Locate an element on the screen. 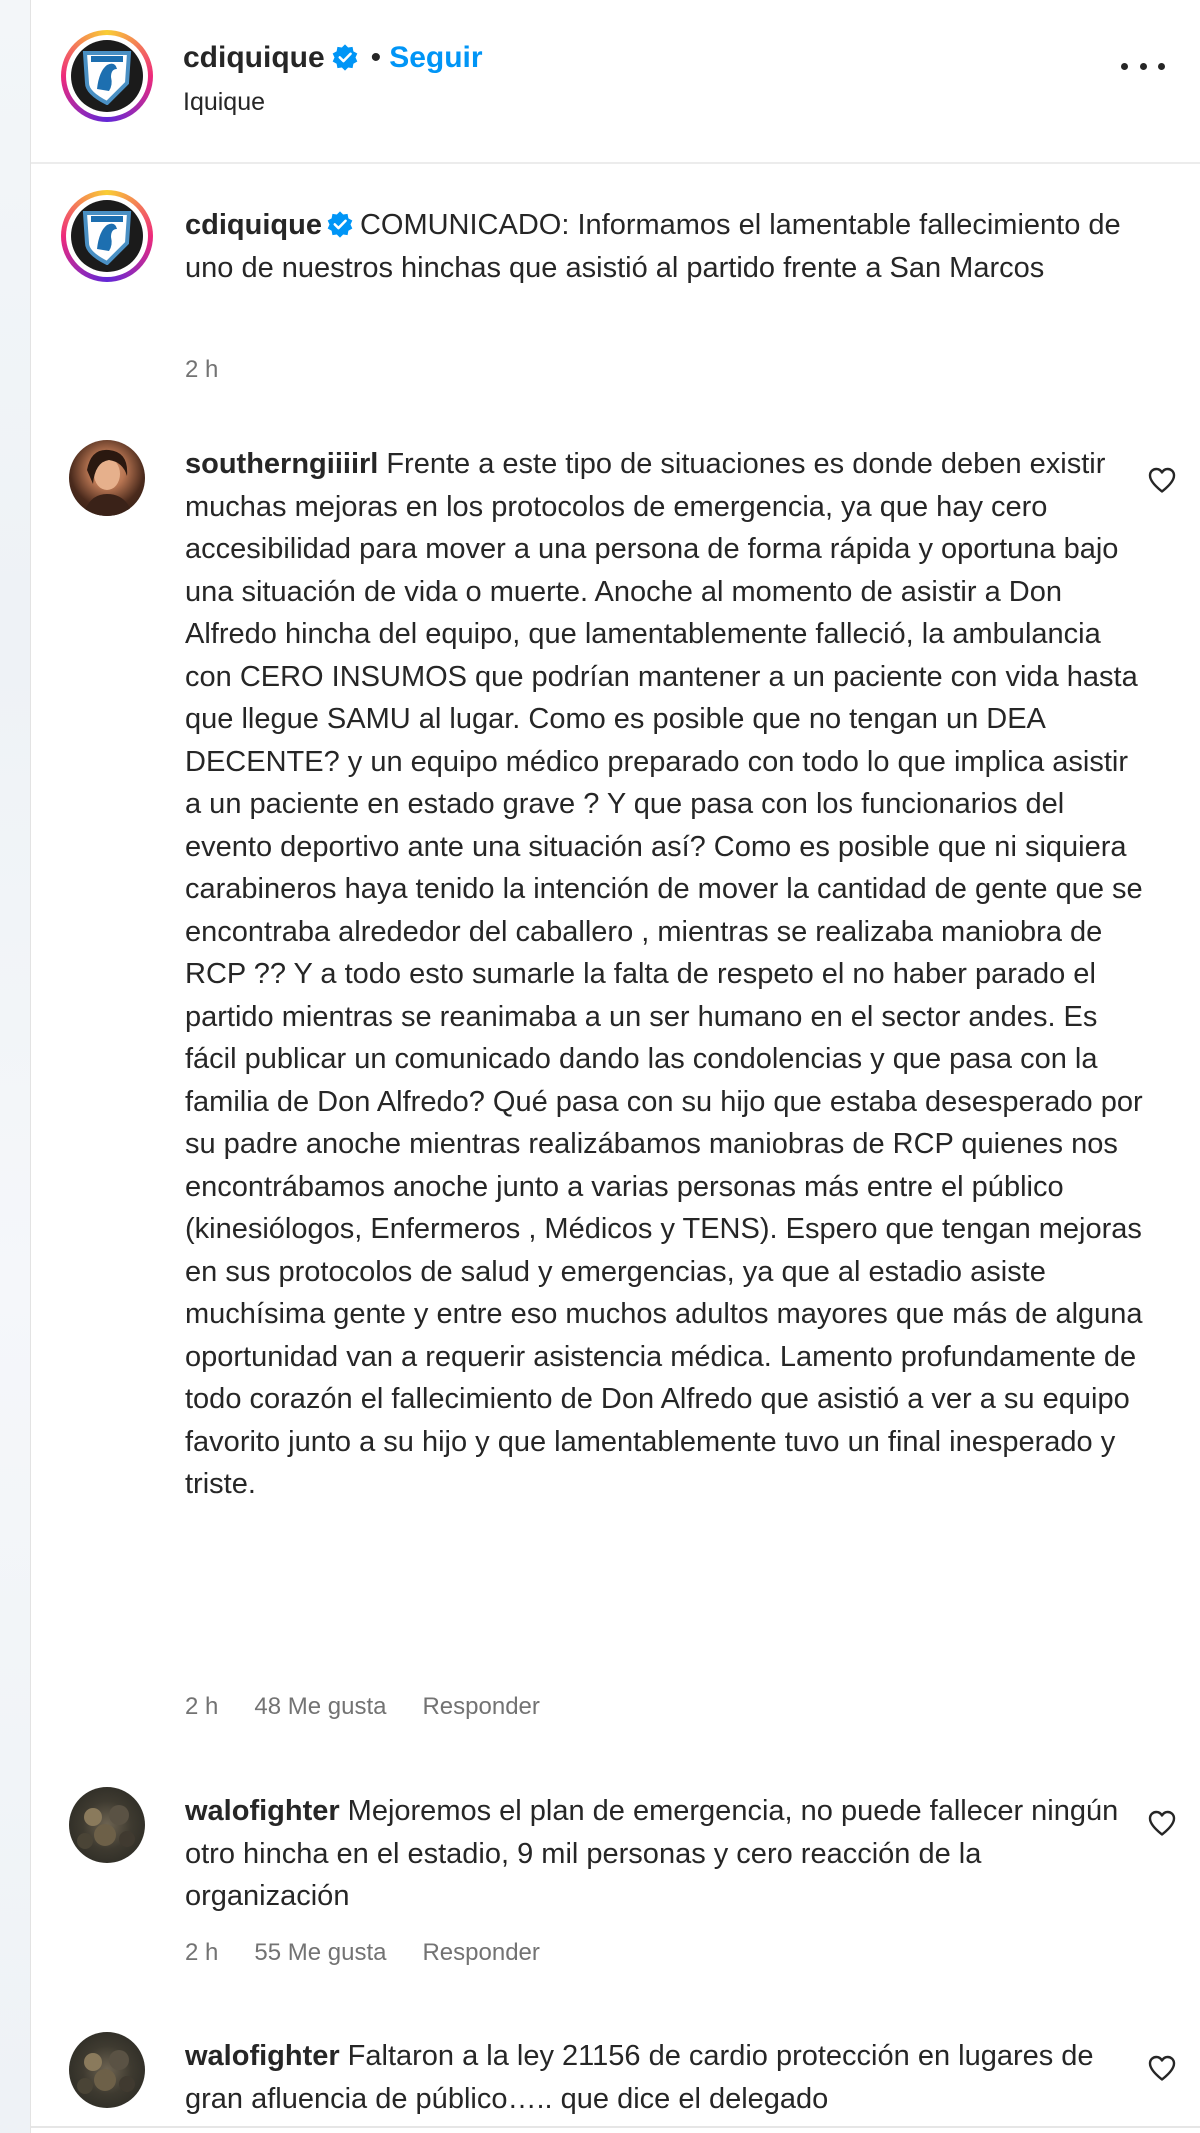 The height and width of the screenshot is (2133, 1200). comment-likes: 48 Me gusta is located at coordinates (320, 1706).